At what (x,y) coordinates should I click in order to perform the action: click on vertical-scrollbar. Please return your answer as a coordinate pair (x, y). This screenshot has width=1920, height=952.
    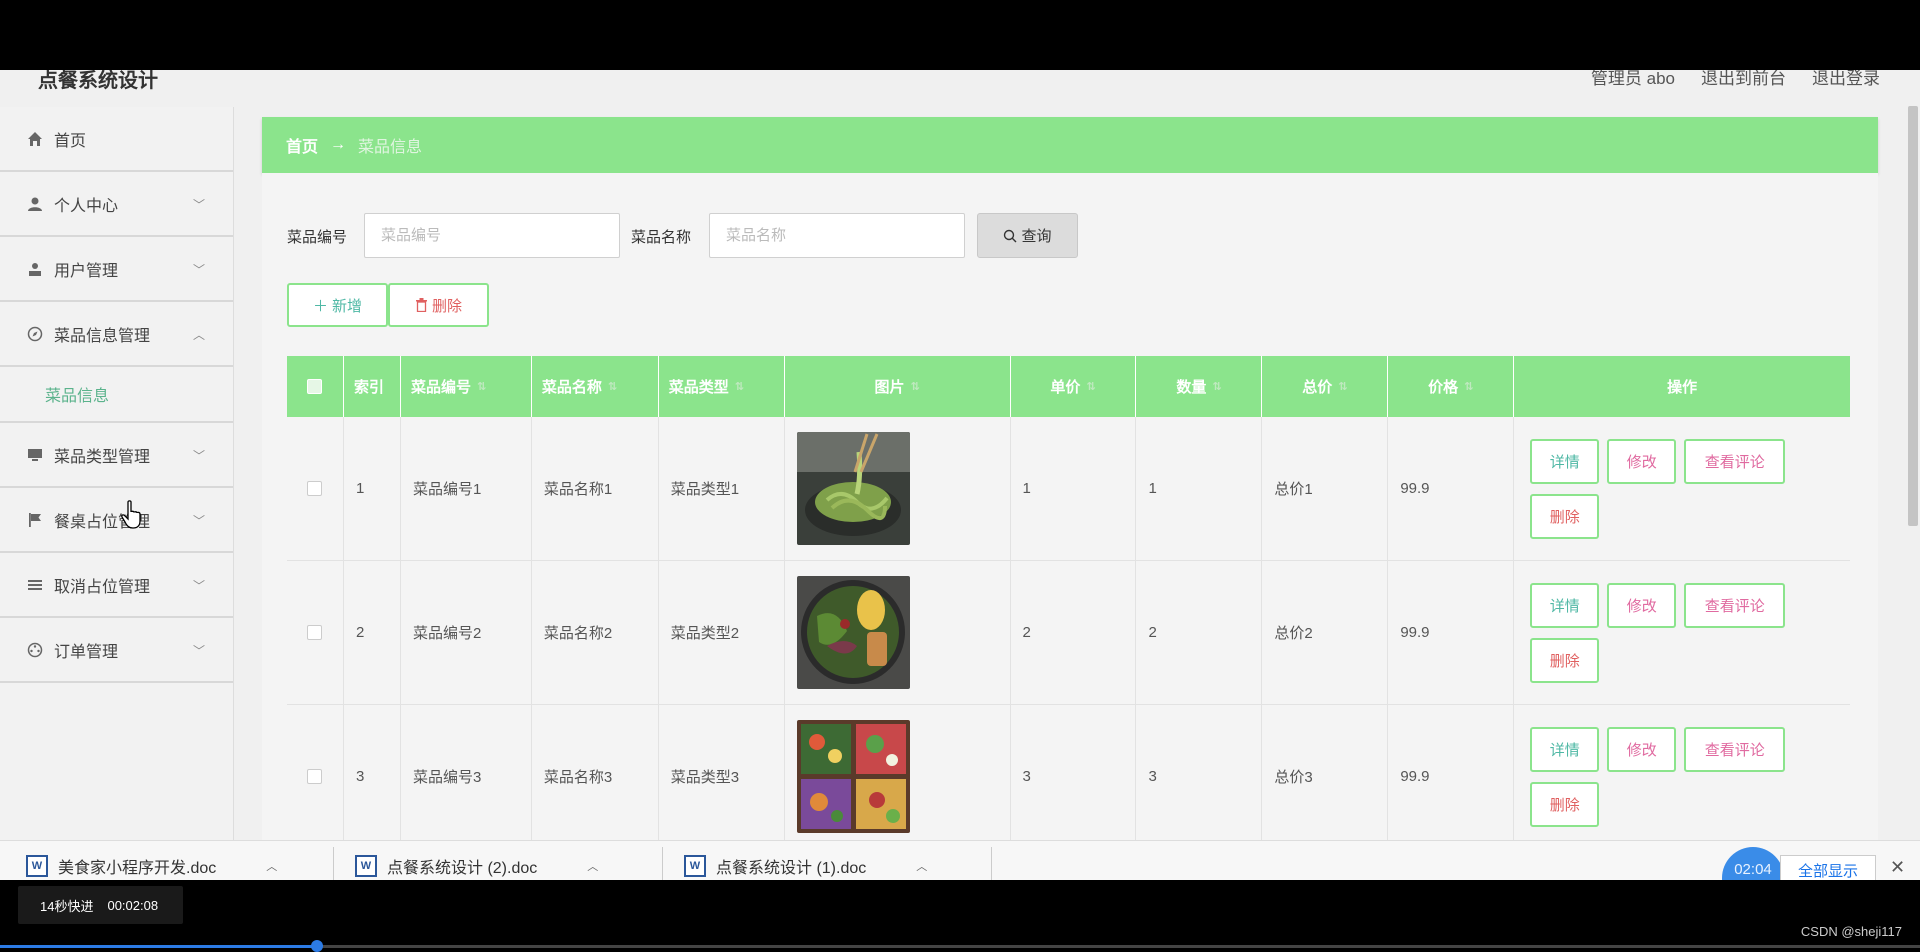
    Looking at the image, I should click on (1913, 493).